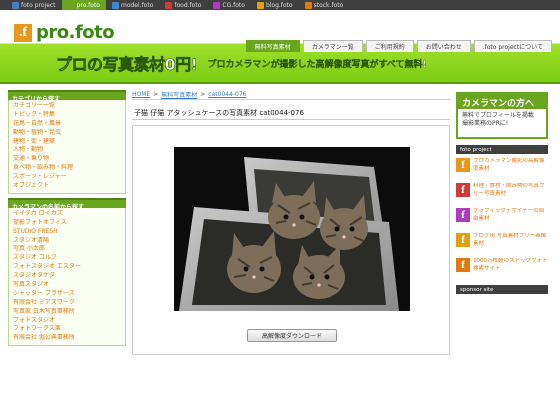  What do you see at coordinates (502, 101) in the screenshot?
I see `promo-title: カメラマンの方へ` at bounding box center [502, 101].